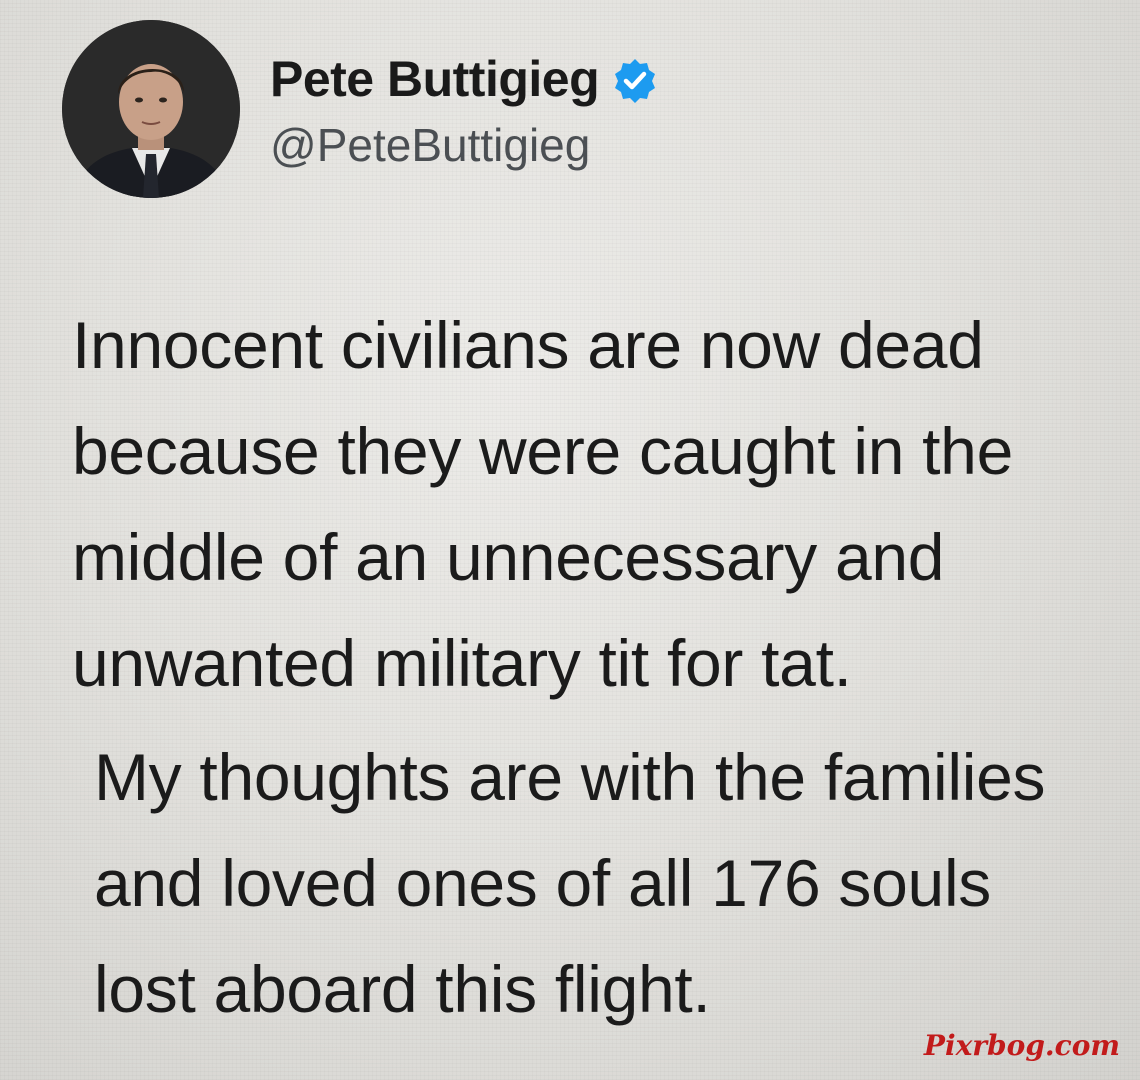  What do you see at coordinates (635, 81) in the screenshot?
I see `verified-badge-icon` at bounding box center [635, 81].